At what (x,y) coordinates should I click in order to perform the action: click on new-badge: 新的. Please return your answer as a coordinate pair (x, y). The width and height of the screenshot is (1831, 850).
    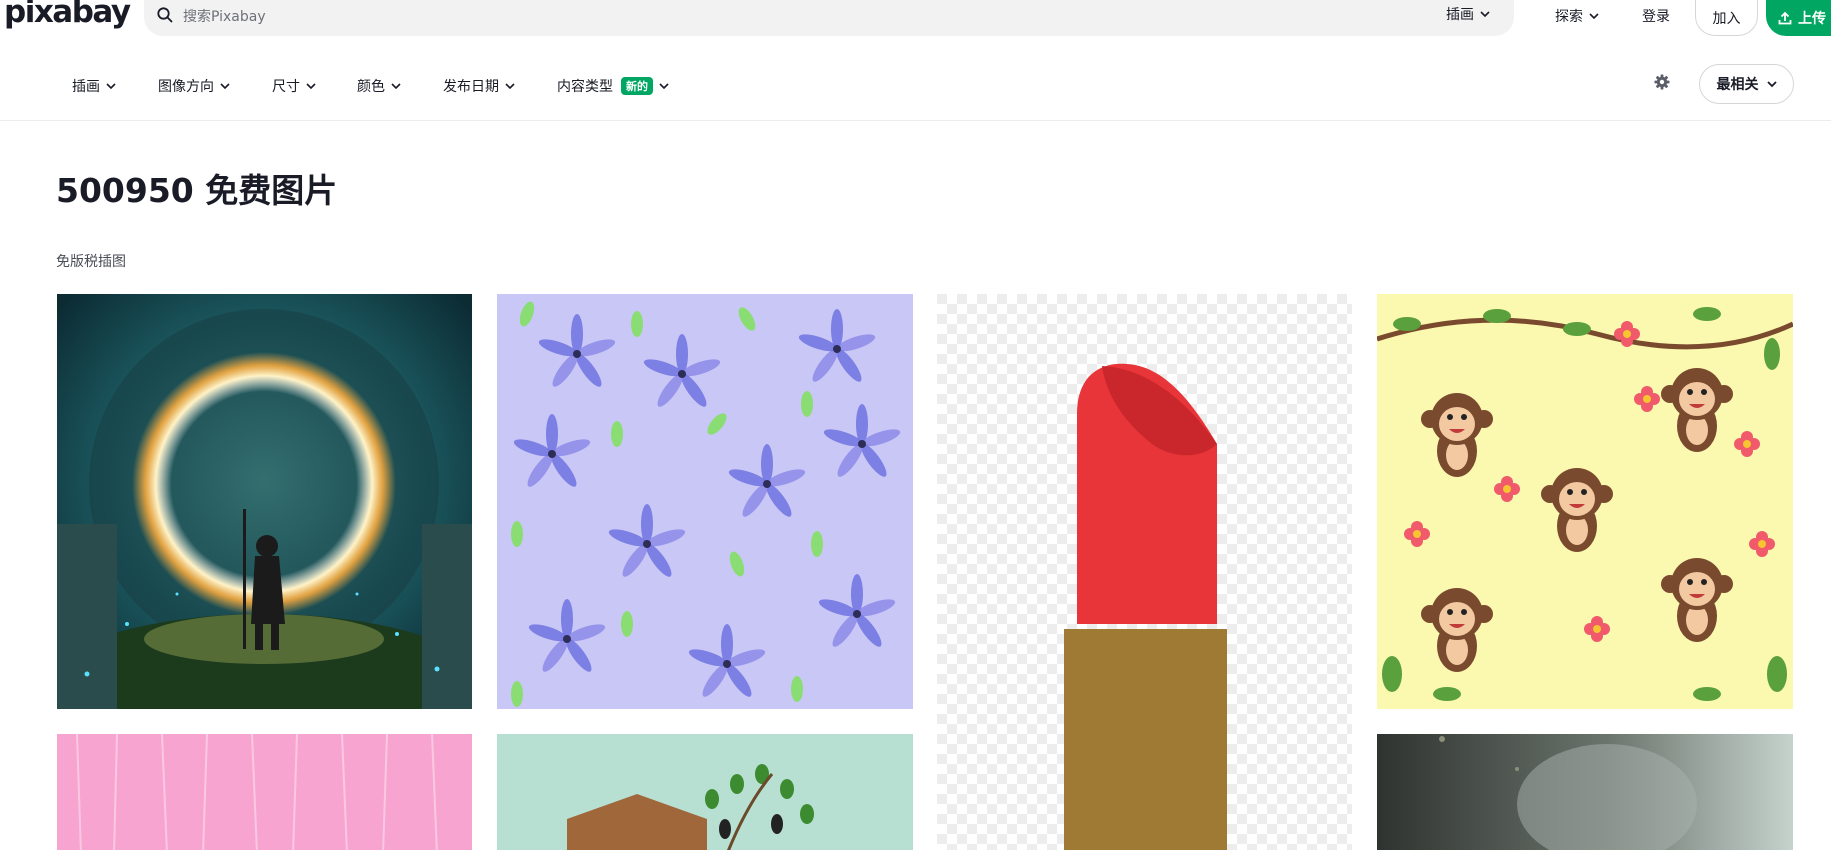
    Looking at the image, I should click on (637, 86).